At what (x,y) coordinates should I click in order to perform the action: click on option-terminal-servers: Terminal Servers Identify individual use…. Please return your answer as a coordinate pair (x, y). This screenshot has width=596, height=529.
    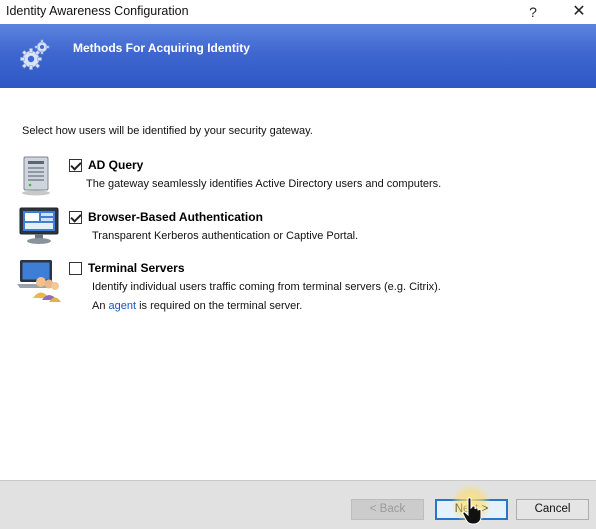
    Looking at the image, I should click on (298, 288).